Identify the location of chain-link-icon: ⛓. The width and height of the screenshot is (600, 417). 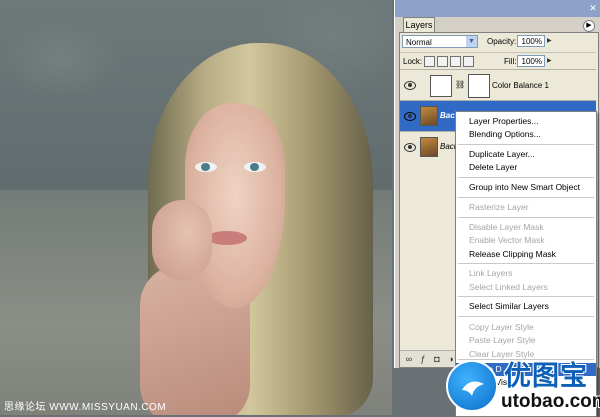
(460, 84).